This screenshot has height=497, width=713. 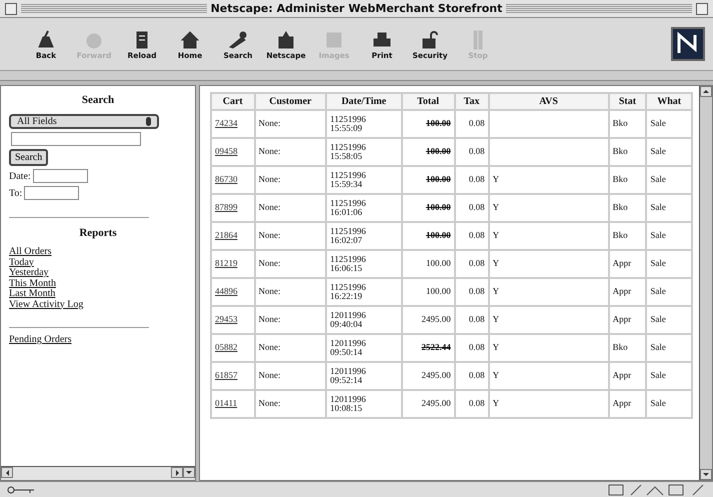 I want to click on column-header: Date/Time, so click(x=364, y=101).